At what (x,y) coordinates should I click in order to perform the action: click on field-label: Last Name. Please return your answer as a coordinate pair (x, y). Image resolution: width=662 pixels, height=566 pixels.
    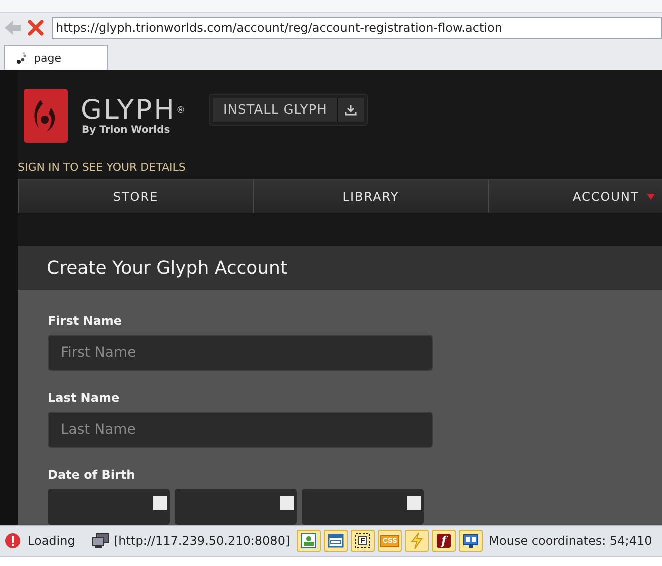
    Looking at the image, I should click on (84, 398).